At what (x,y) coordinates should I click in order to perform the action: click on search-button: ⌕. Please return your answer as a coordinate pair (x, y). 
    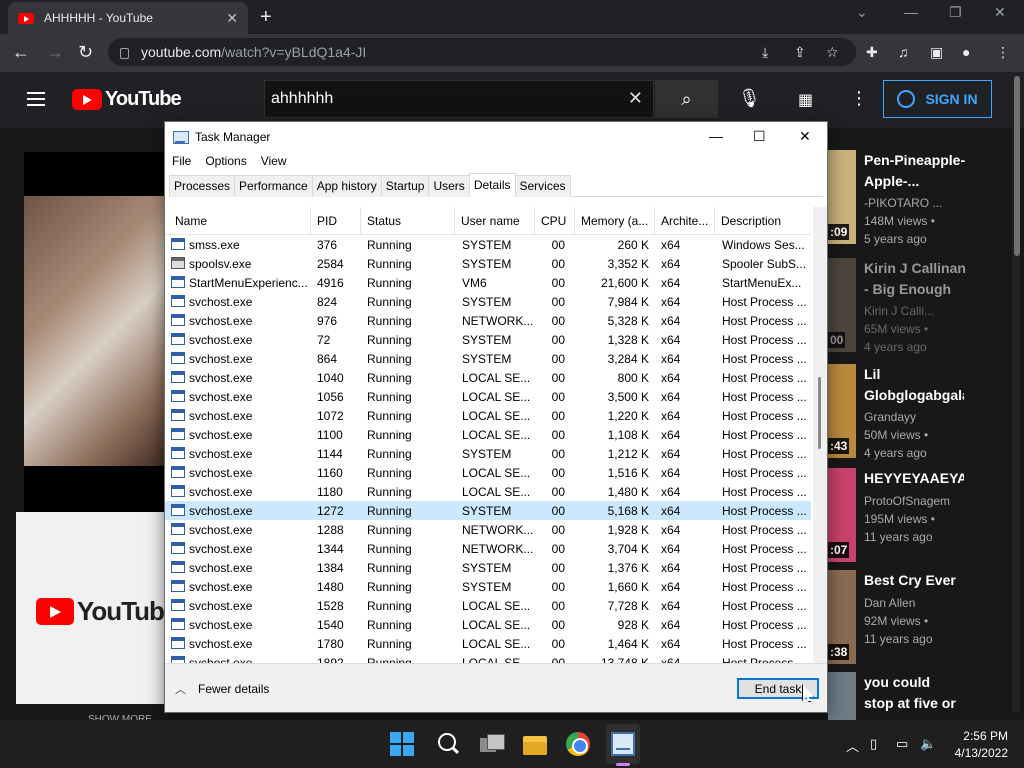
    Looking at the image, I should click on (686, 99).